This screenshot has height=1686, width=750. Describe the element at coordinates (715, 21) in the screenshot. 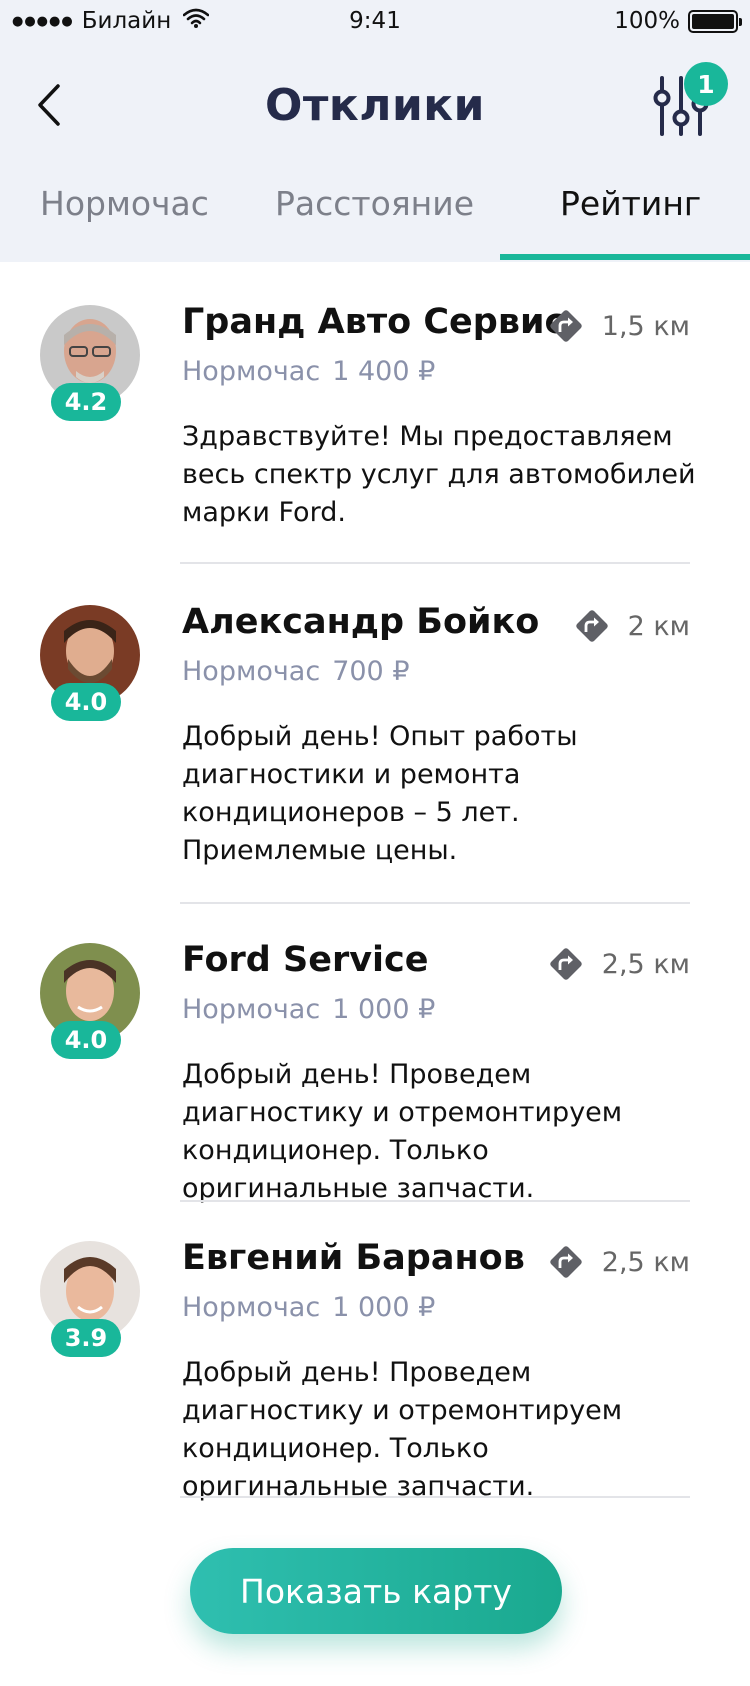

I see `battery-icon` at that location.